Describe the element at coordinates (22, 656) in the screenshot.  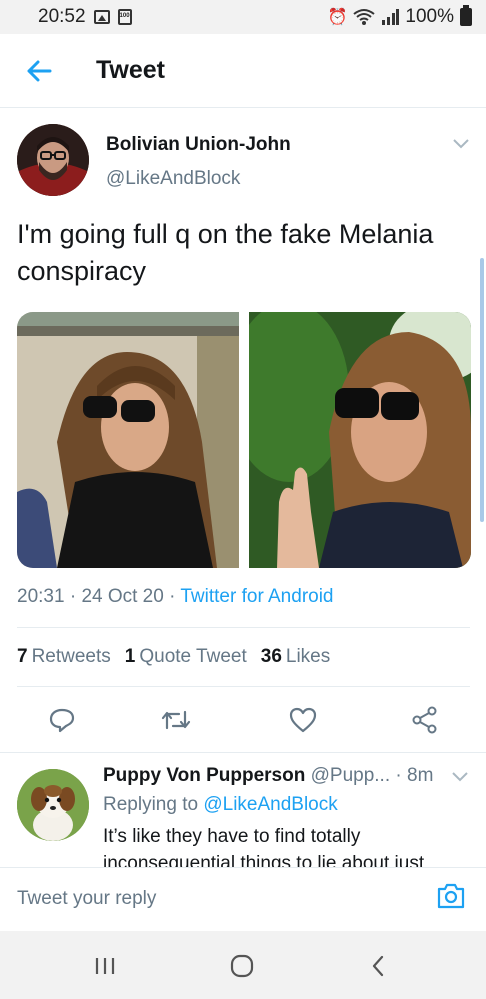
I see `retweets-count: 7` at that location.